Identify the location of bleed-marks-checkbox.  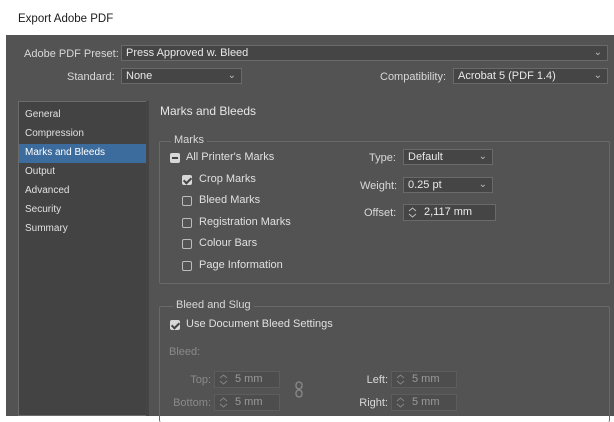
(187, 201).